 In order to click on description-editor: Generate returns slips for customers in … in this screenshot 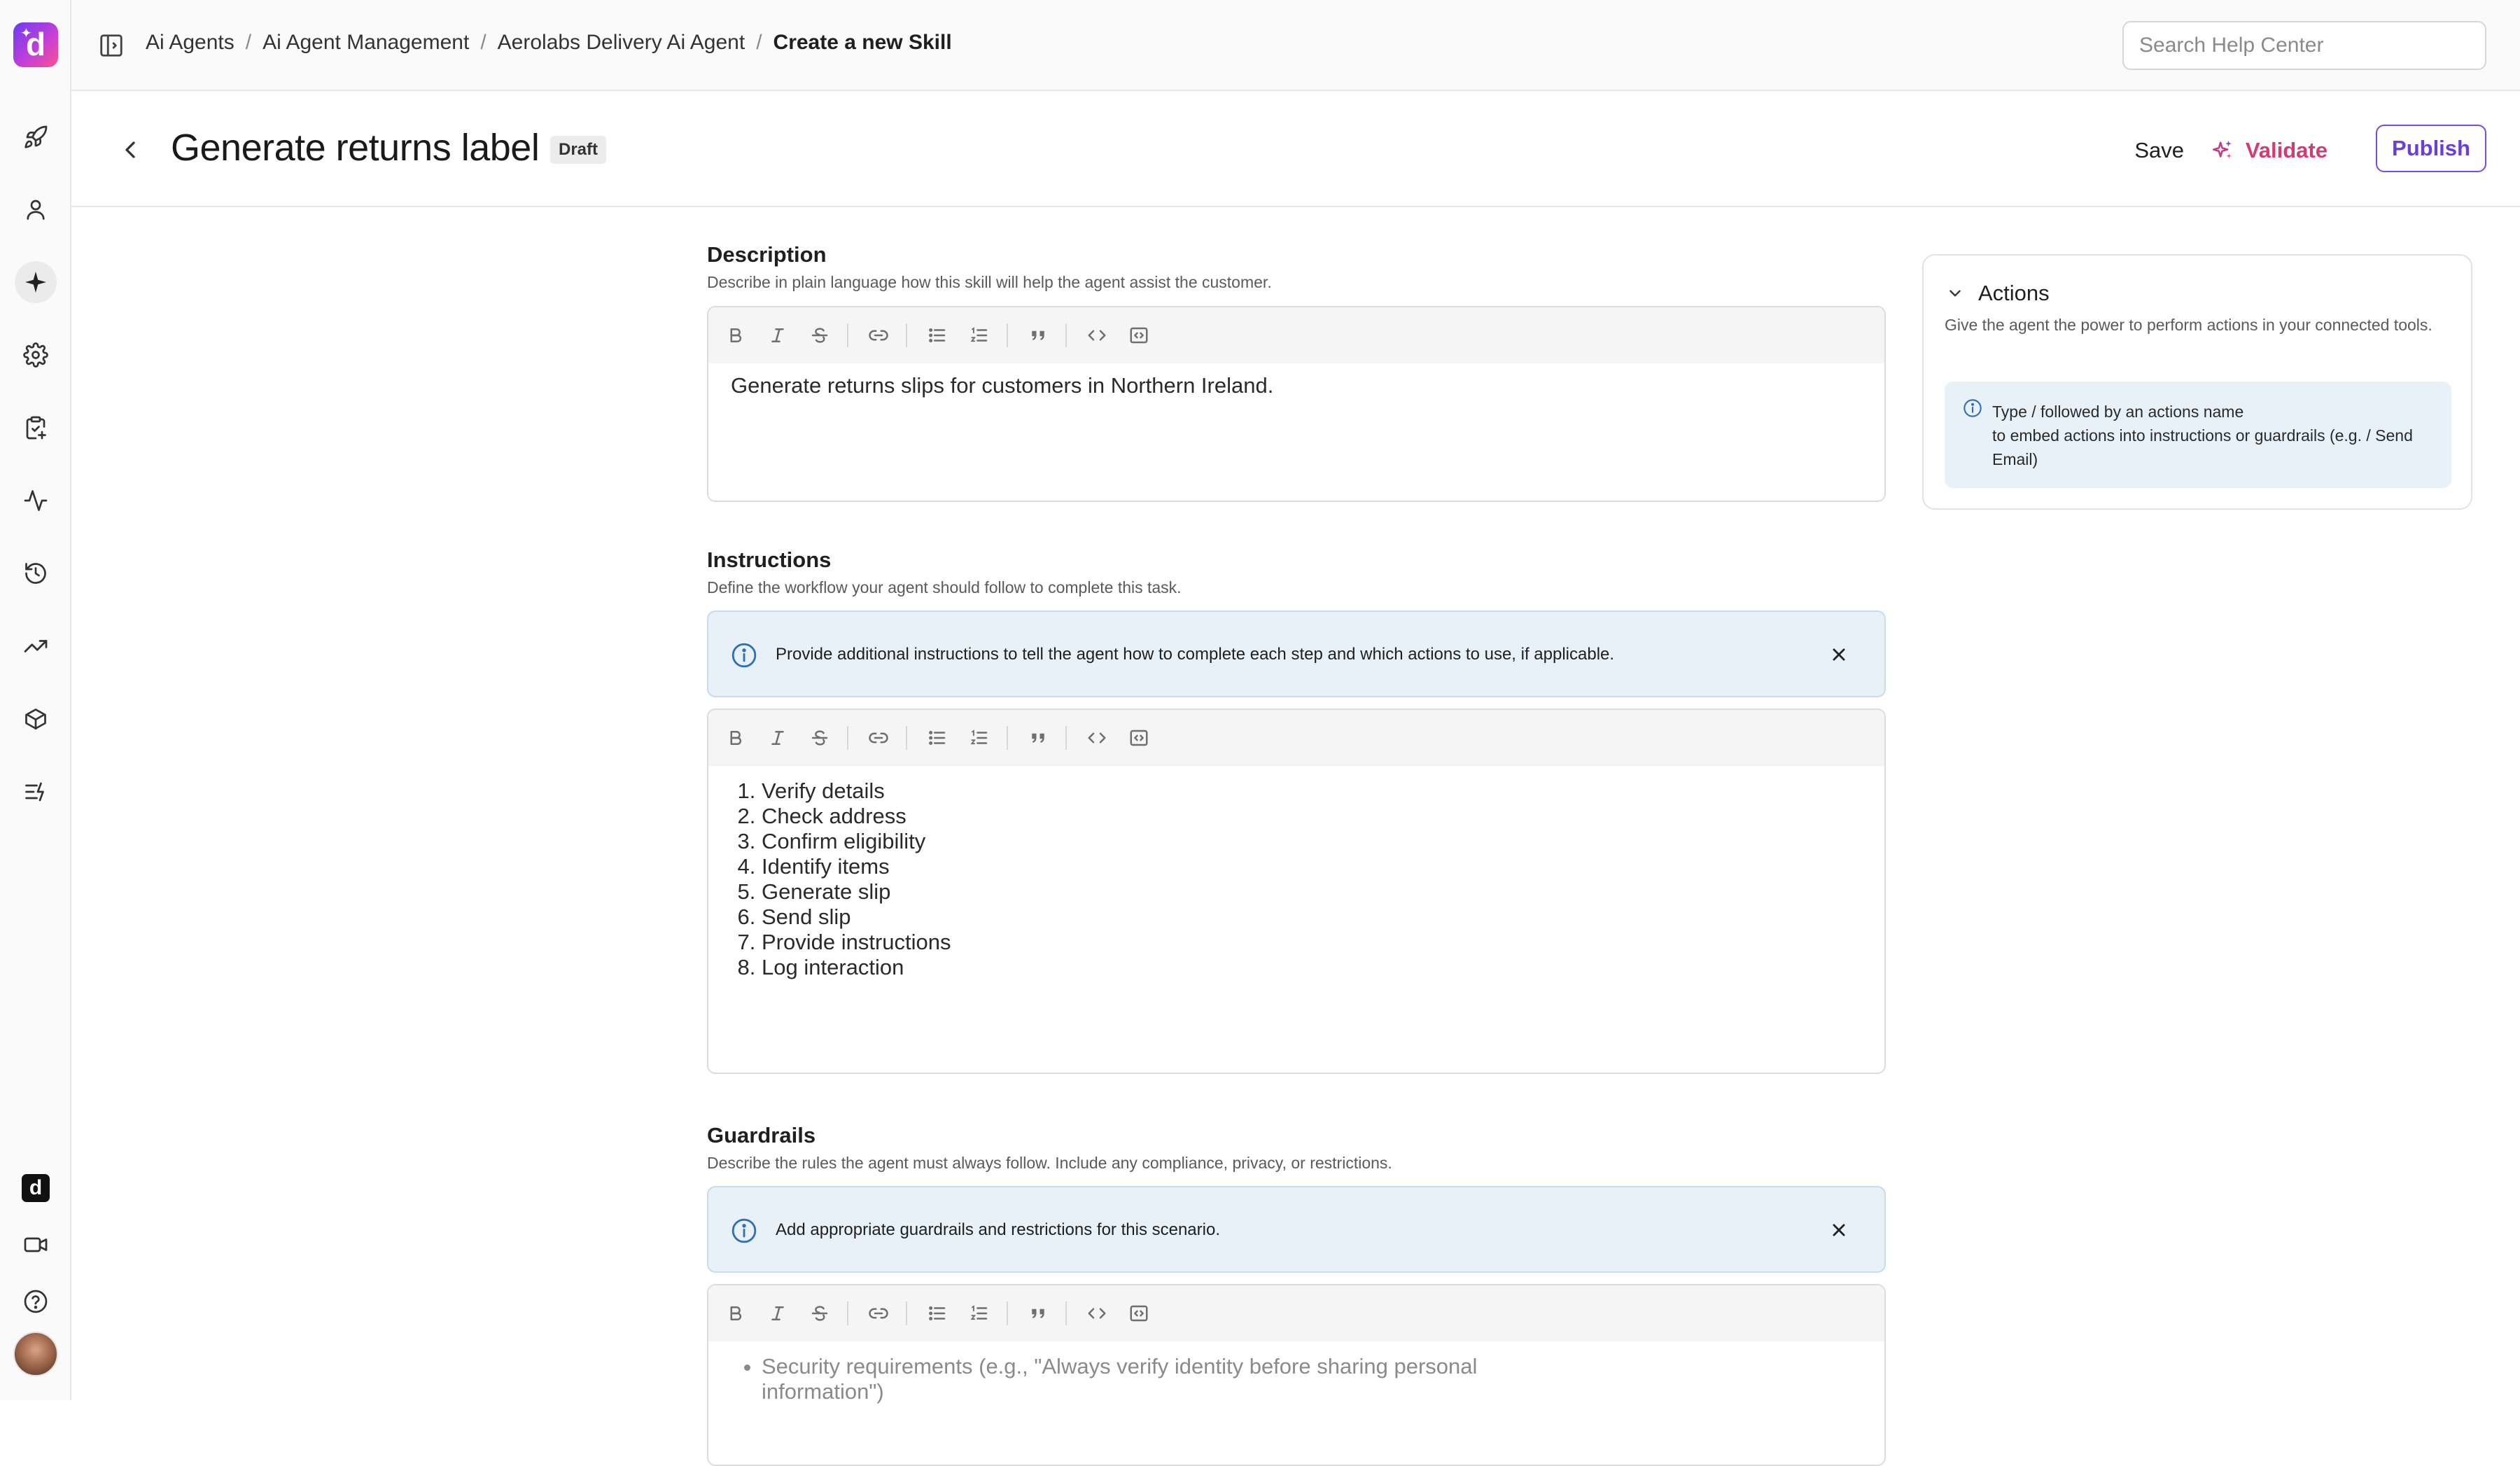, I will do `click(1296, 404)`.